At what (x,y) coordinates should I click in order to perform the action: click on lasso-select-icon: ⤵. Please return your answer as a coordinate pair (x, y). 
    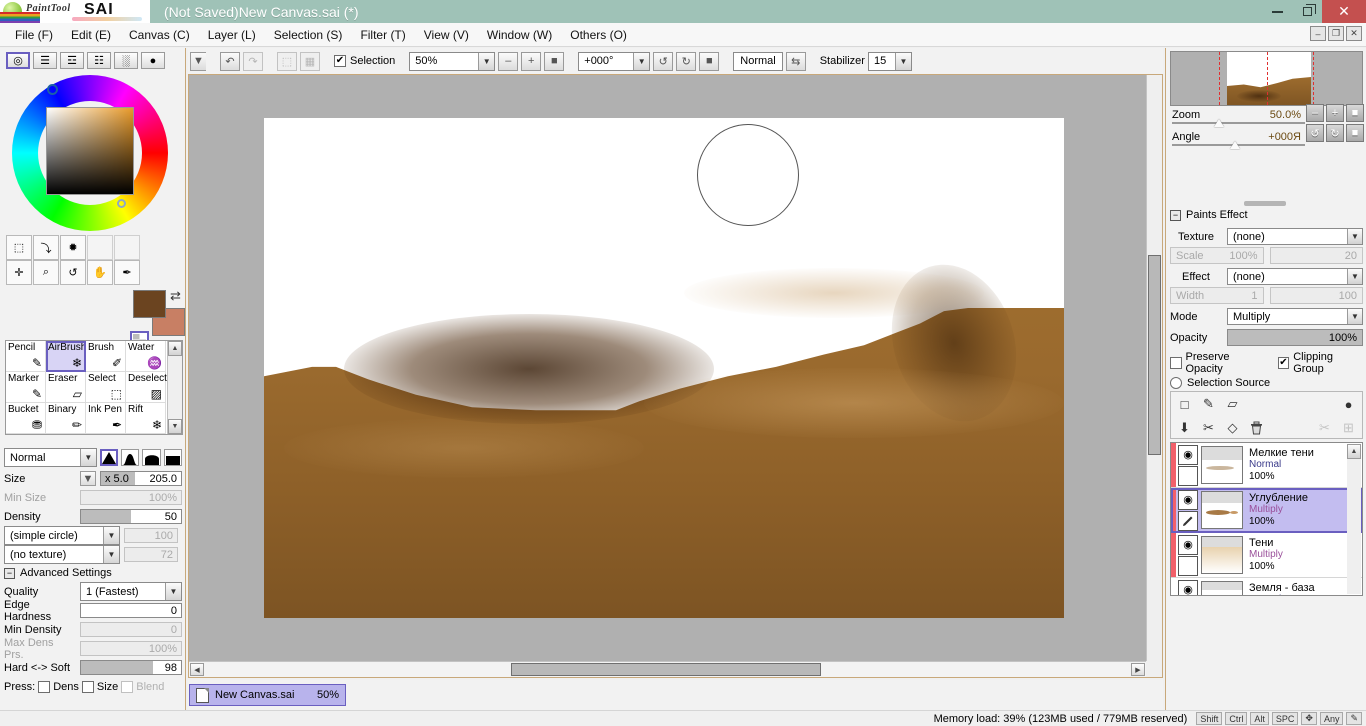
    Looking at the image, I should click on (46, 247).